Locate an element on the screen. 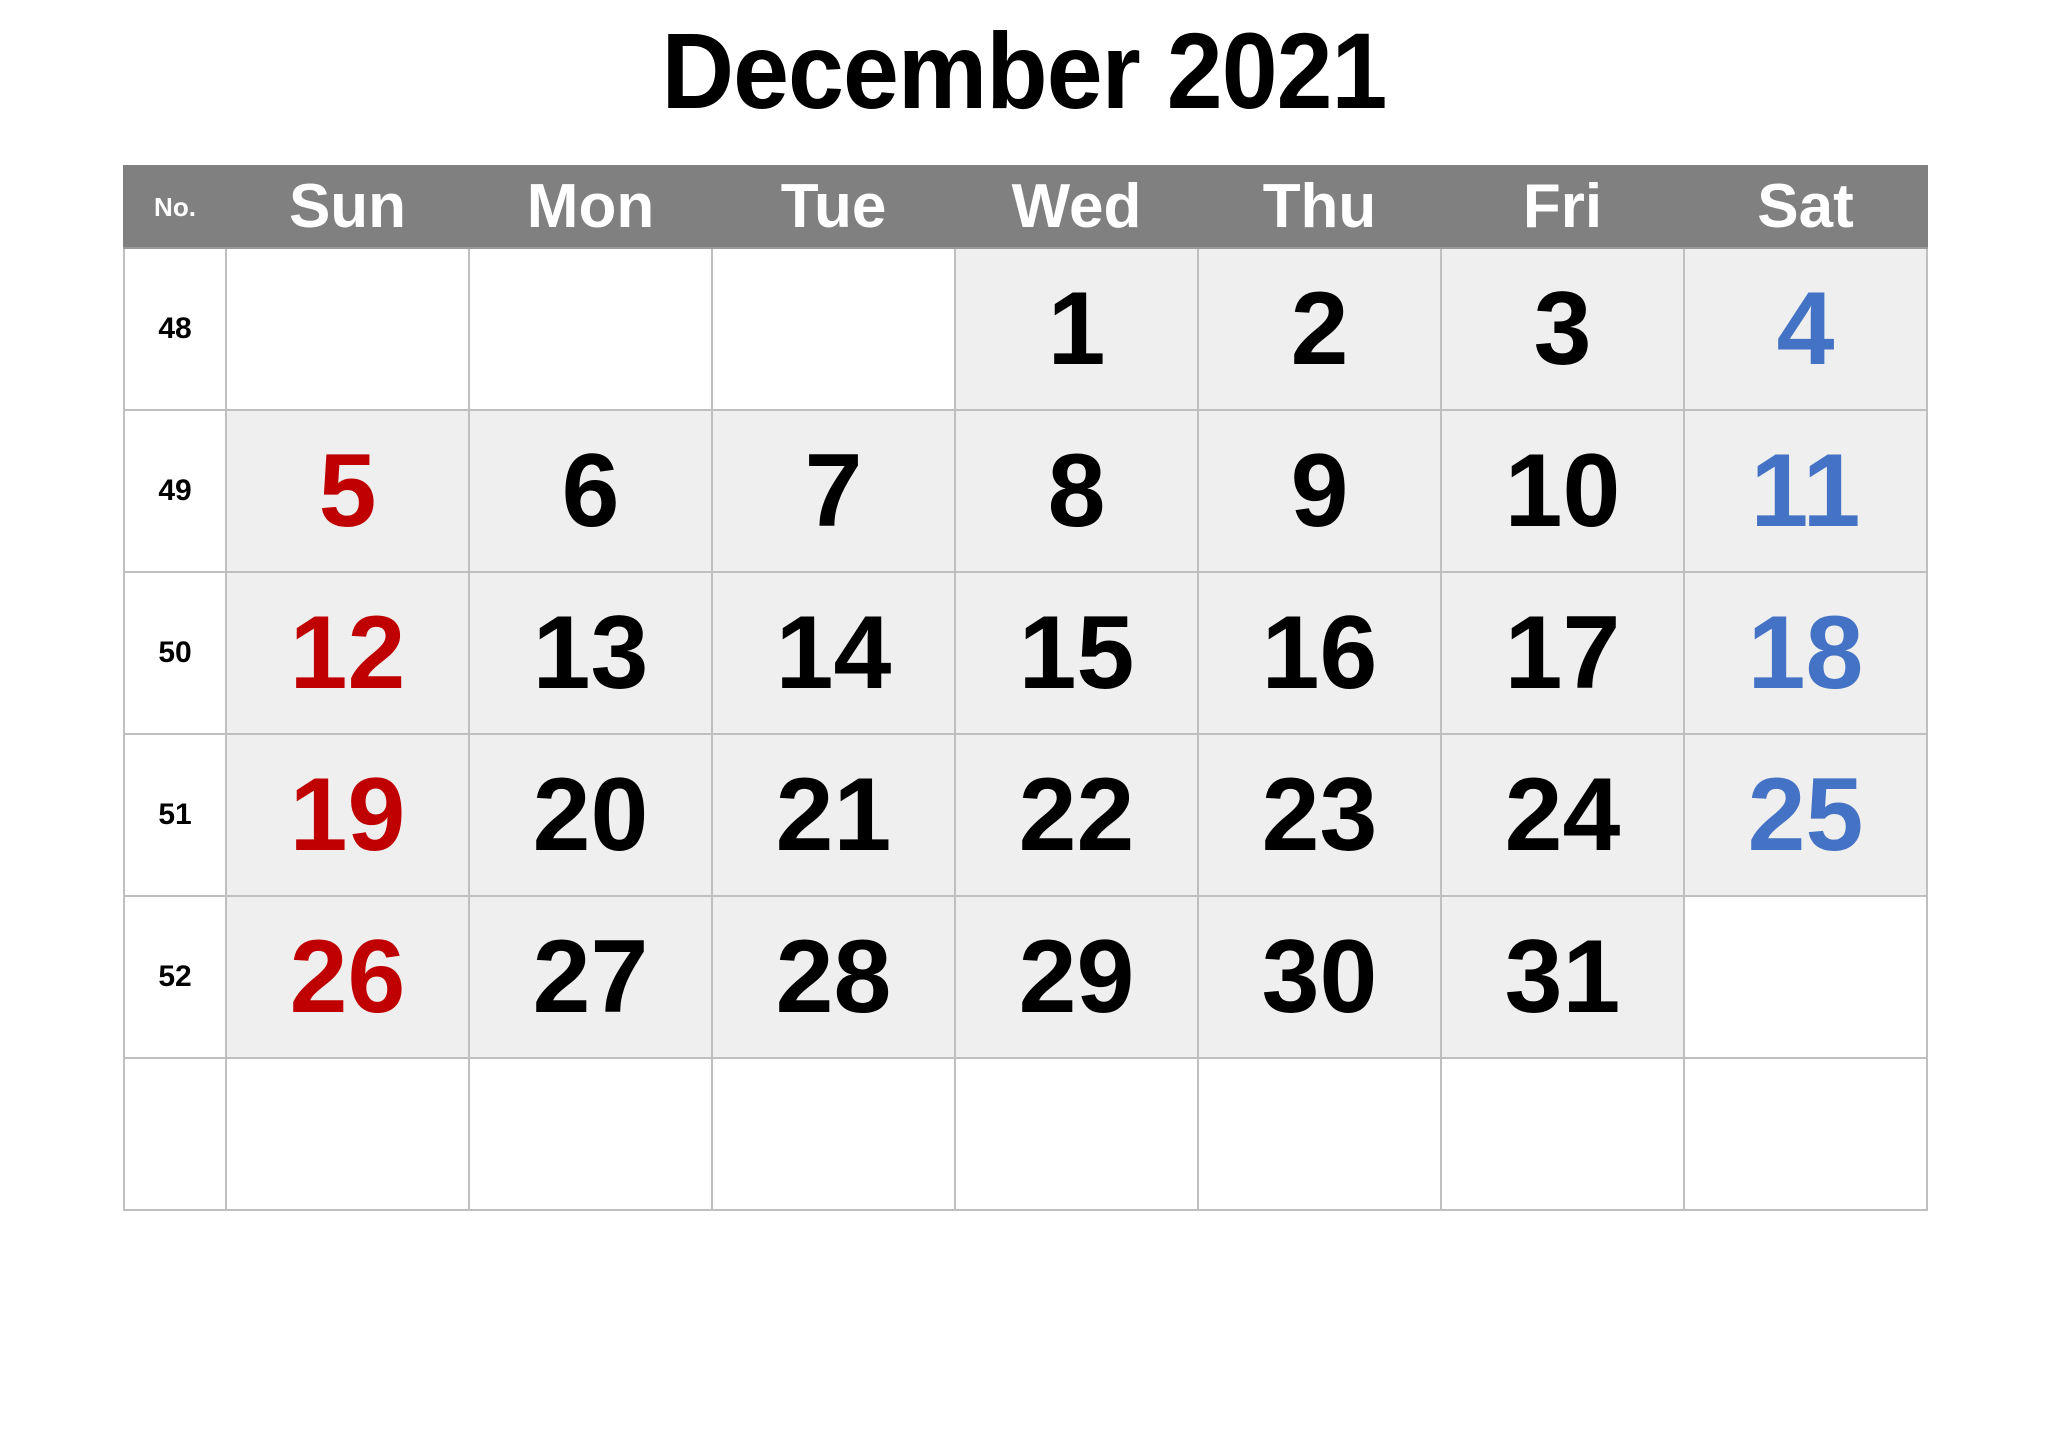 The width and height of the screenshot is (2048, 1448). day-number: 19 is located at coordinates (347, 815).